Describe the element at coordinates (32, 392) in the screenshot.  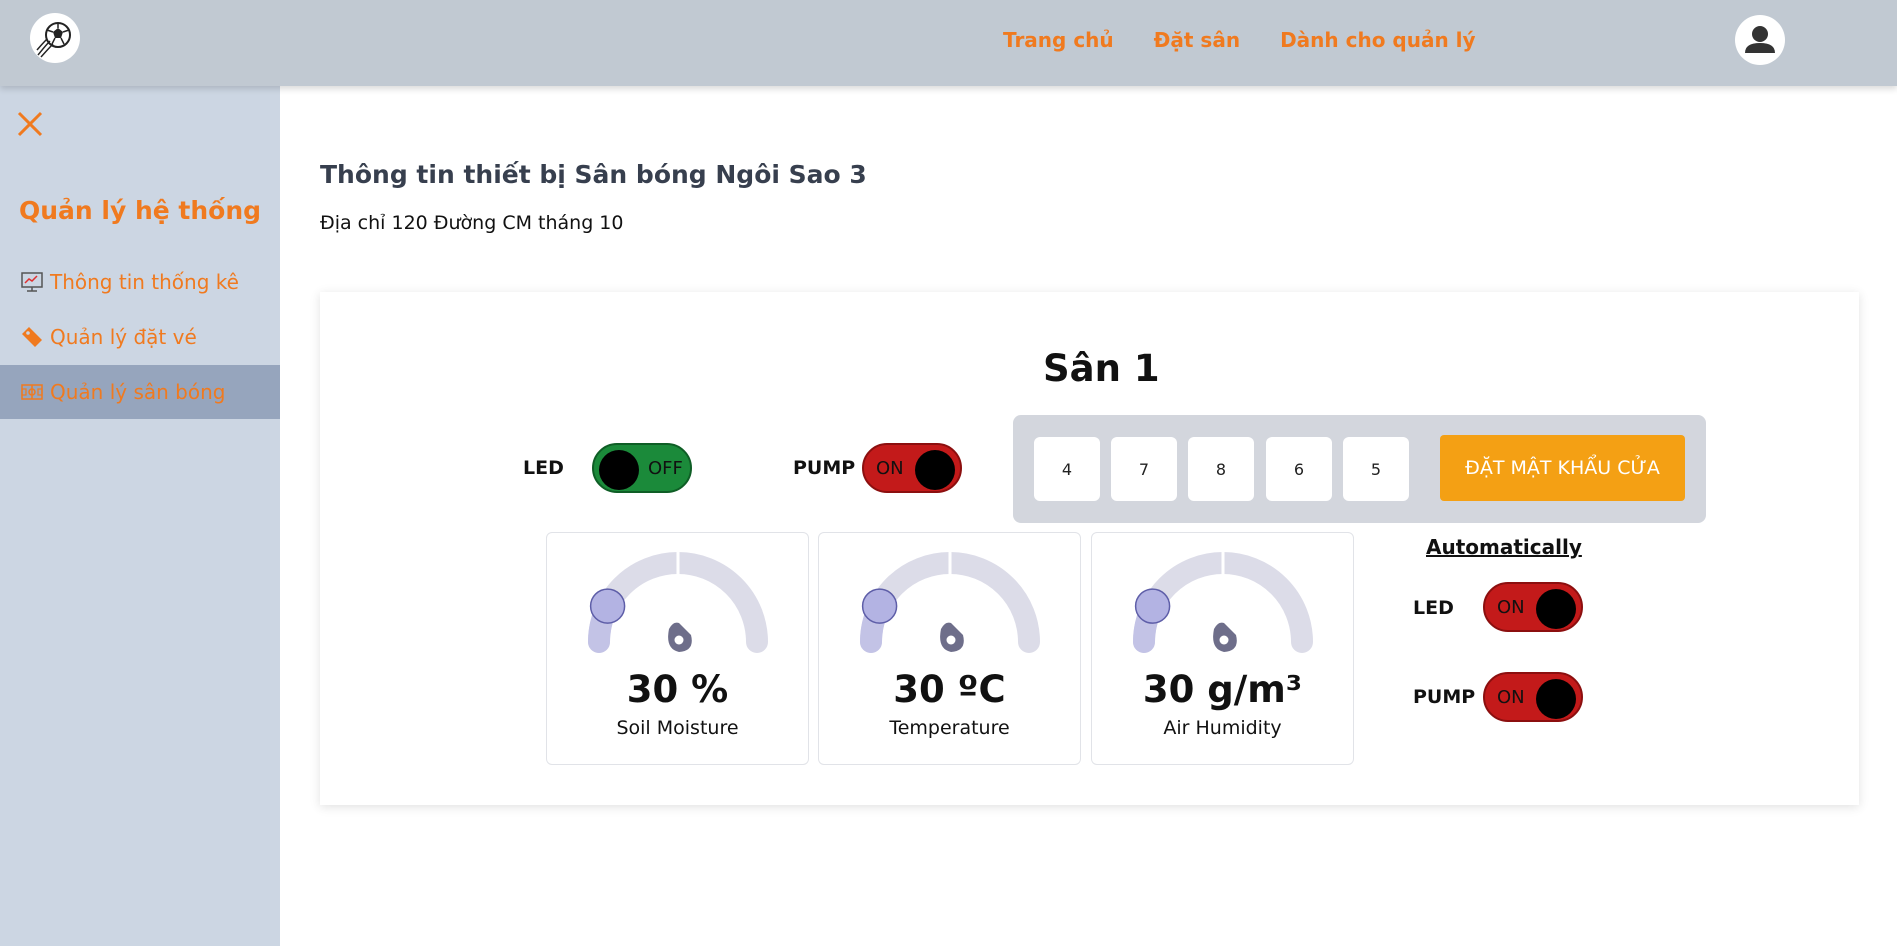
I see `field-icon` at that location.